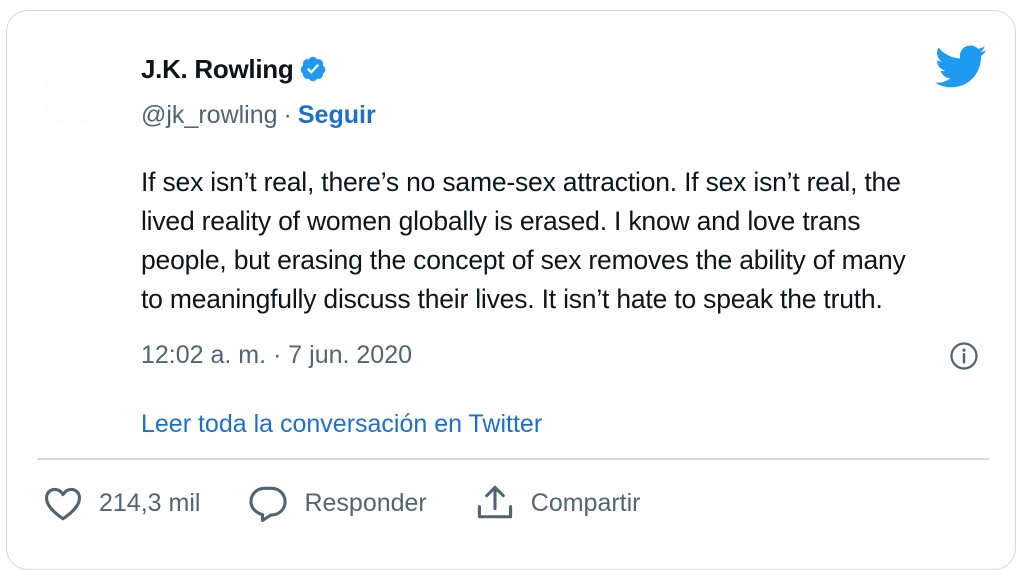  I want to click on reply-label: Responder, so click(365, 502).